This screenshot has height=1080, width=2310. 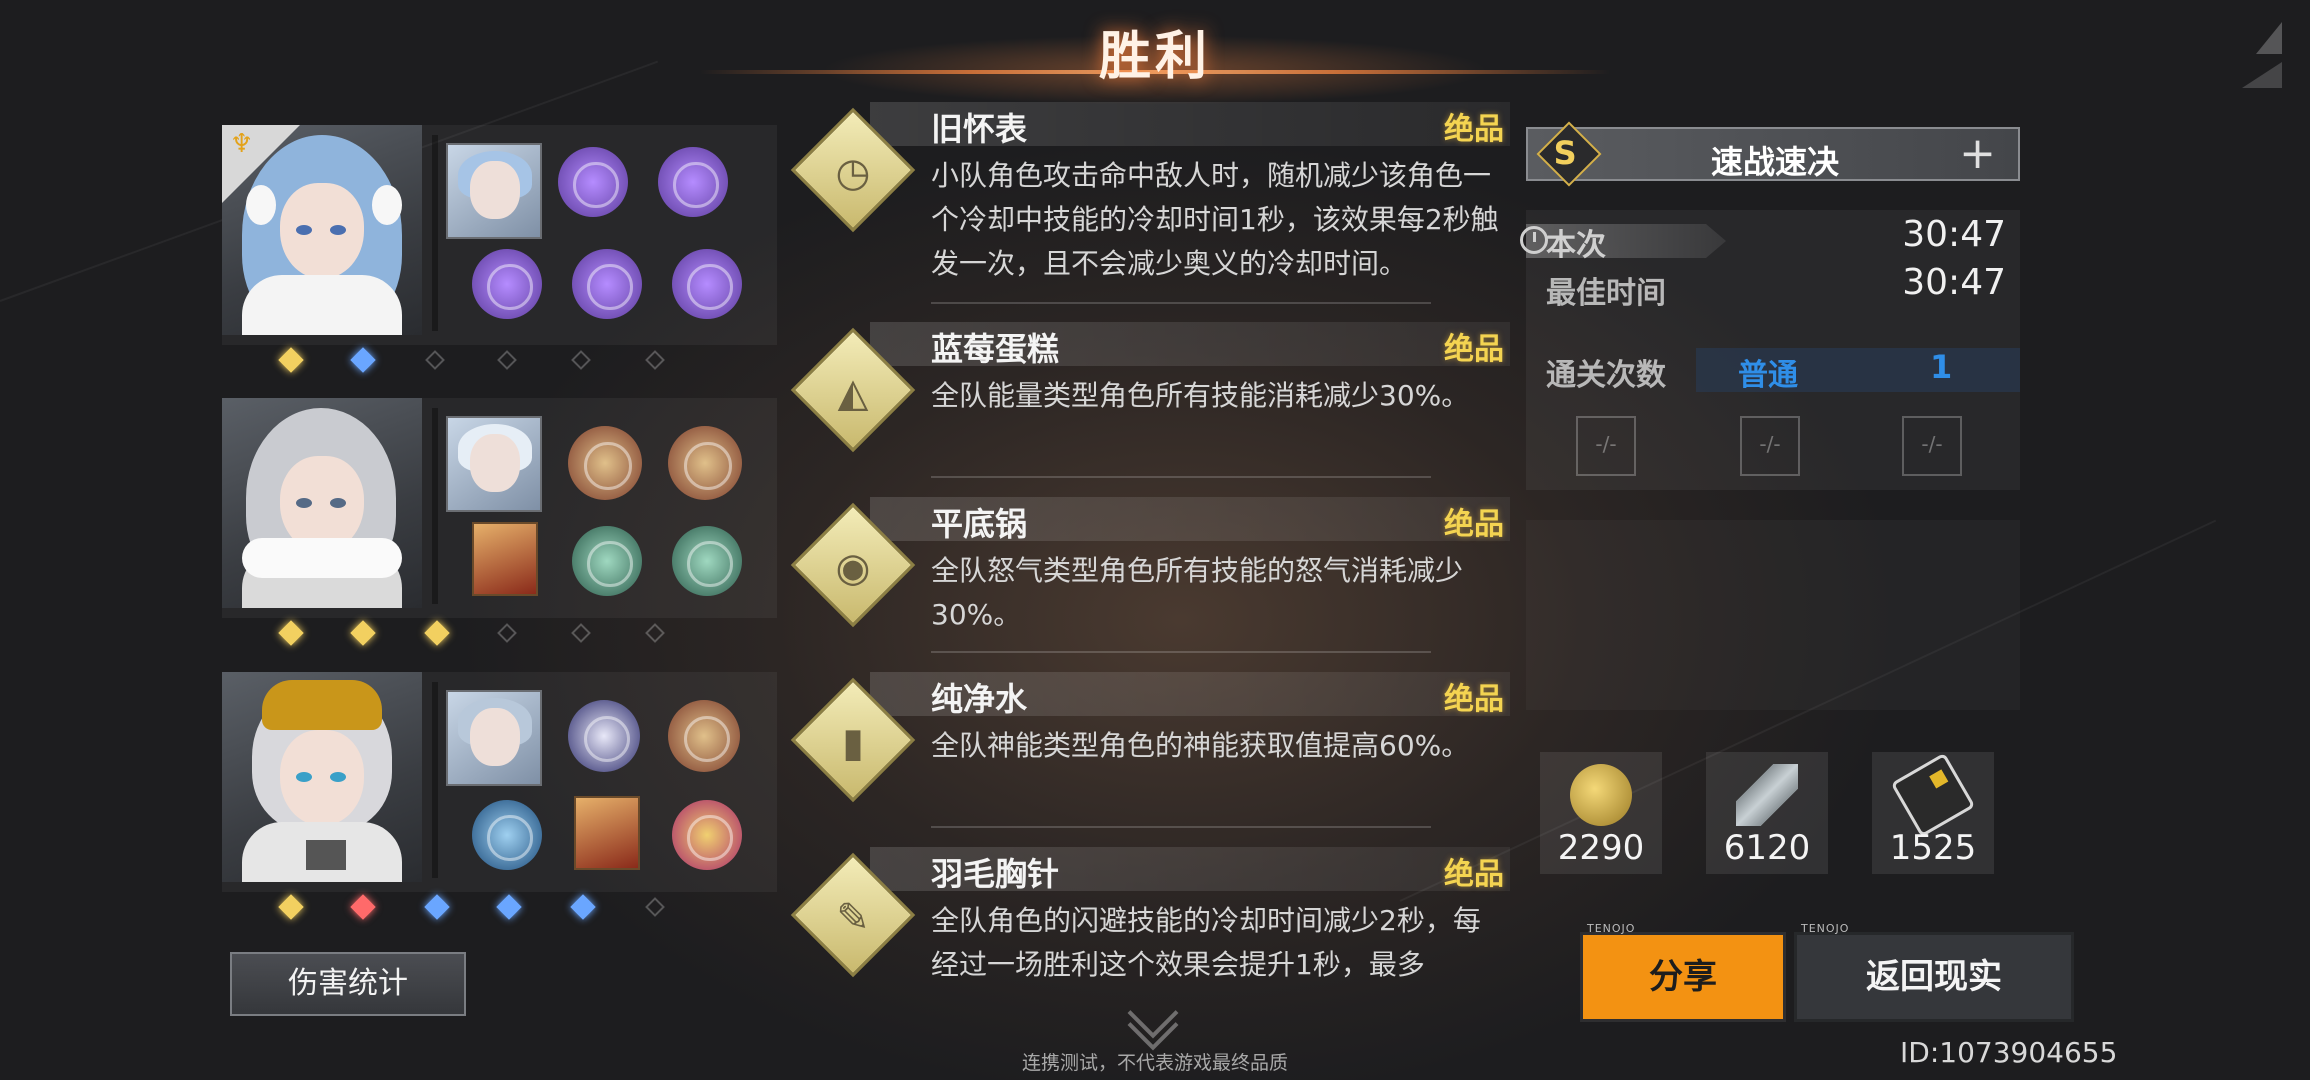 I want to click on water-bottle-icon: ▮, so click(x=852, y=742).